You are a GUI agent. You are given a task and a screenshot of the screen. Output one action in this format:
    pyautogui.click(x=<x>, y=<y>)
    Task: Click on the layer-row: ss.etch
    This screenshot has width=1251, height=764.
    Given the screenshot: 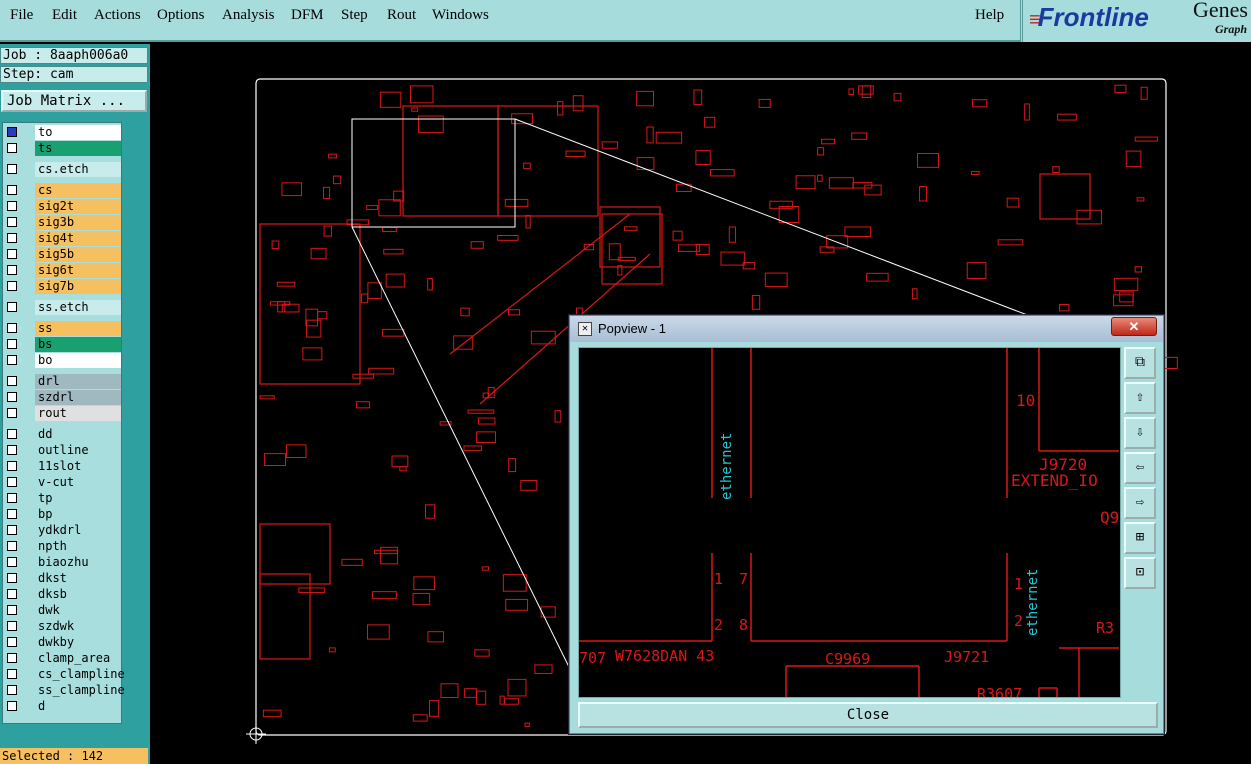 What is the action you would take?
    pyautogui.click(x=62, y=307)
    